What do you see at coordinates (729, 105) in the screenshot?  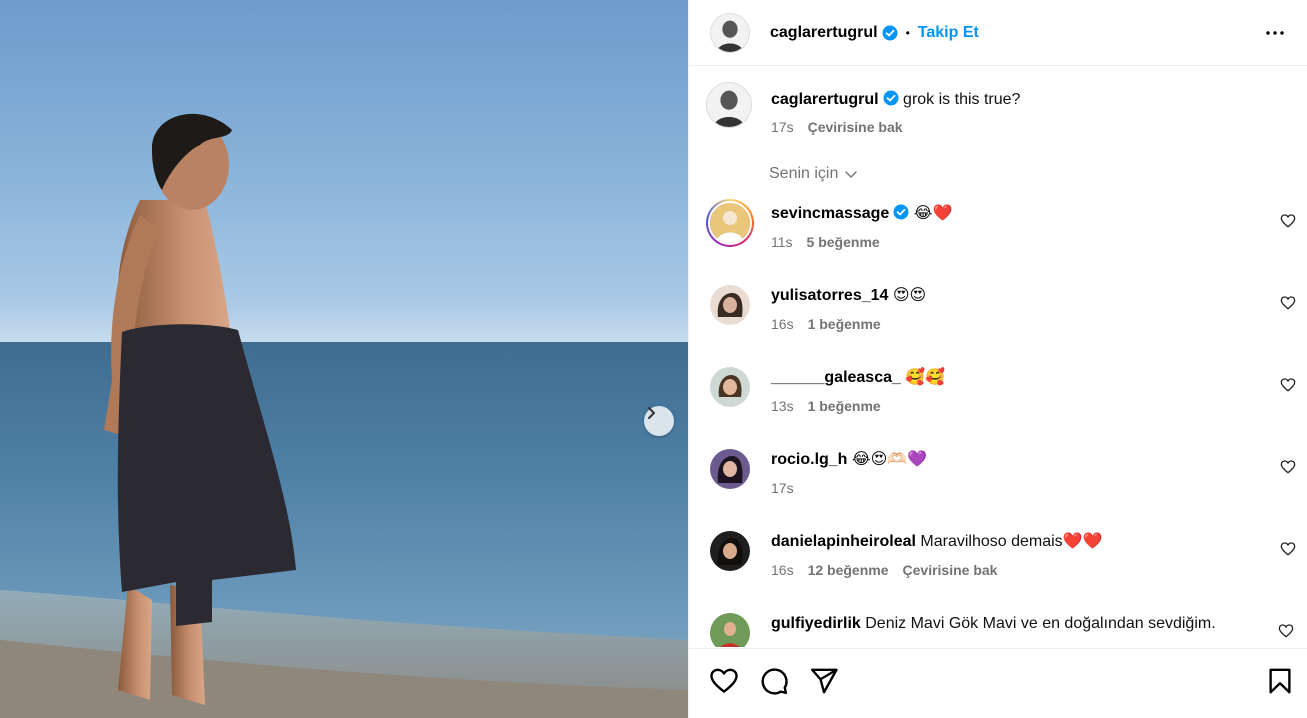 I see `caption-avatar` at bounding box center [729, 105].